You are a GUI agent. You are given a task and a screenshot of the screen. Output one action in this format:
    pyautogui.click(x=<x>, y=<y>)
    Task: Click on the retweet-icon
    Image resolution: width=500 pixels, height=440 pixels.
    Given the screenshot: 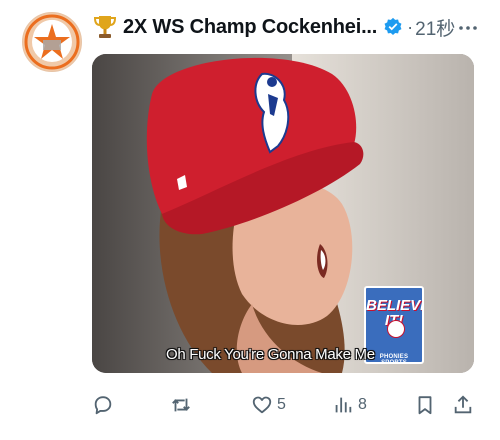 What is the action you would take?
    pyautogui.click(x=181, y=405)
    